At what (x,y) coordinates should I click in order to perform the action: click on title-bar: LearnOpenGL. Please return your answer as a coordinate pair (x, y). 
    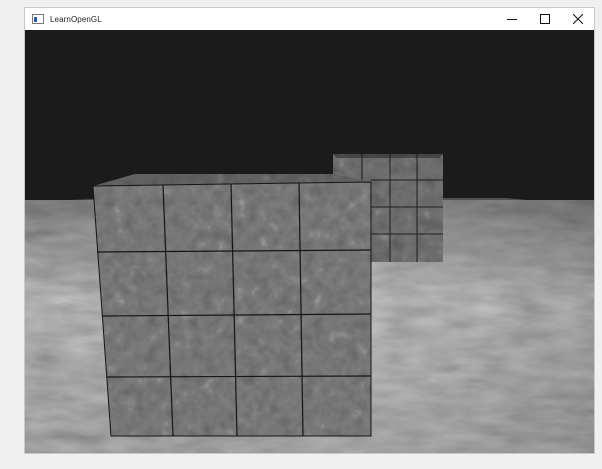
    Looking at the image, I should click on (309, 19).